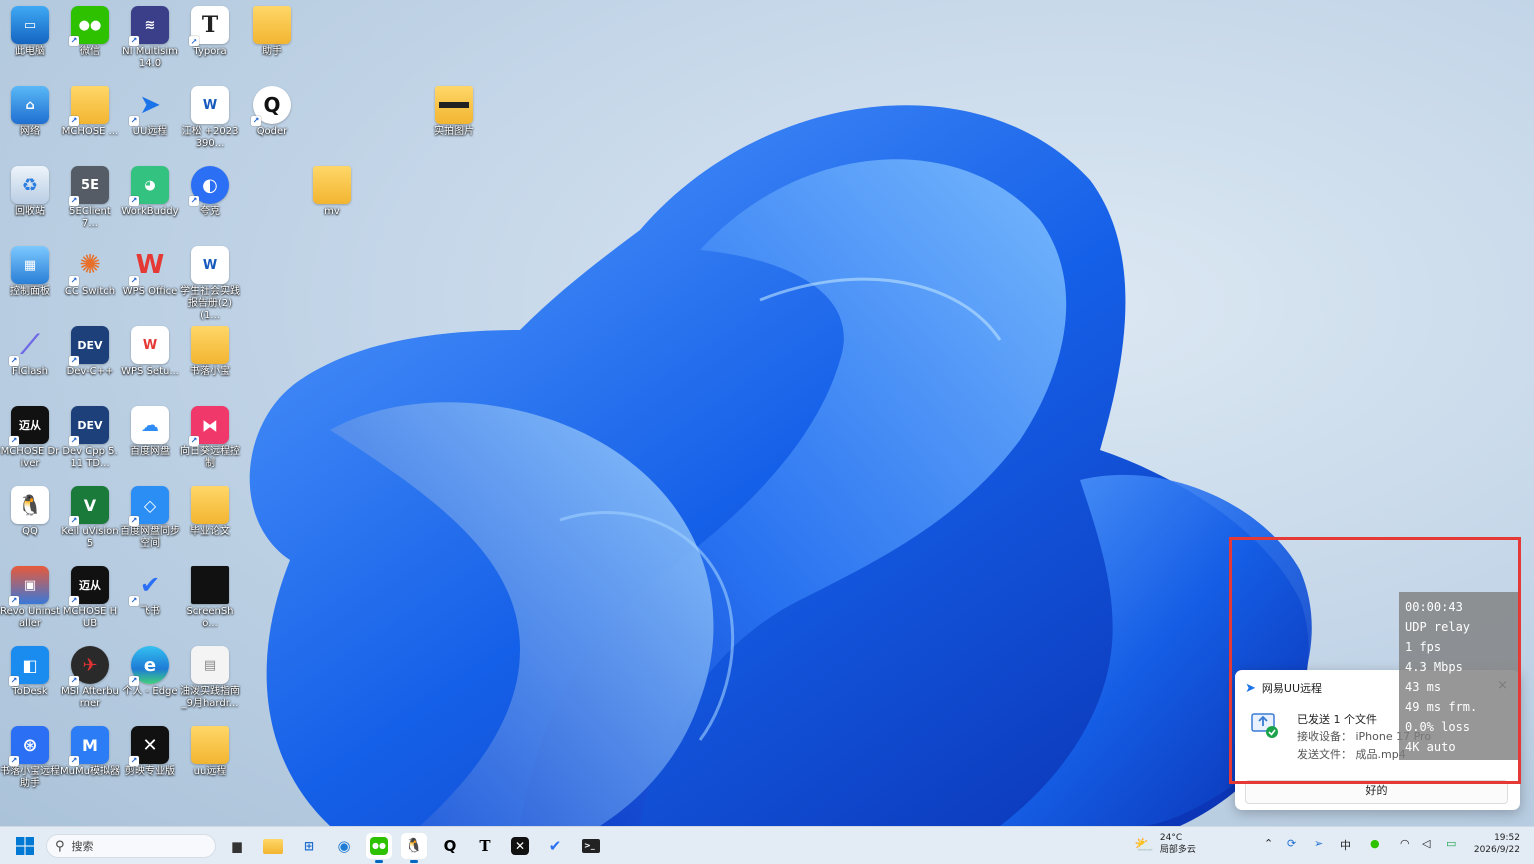 The image size is (1534, 864). What do you see at coordinates (90, 516) in the screenshot?
I see `desktop-icon-keil: V ↗ Keil uVision5` at bounding box center [90, 516].